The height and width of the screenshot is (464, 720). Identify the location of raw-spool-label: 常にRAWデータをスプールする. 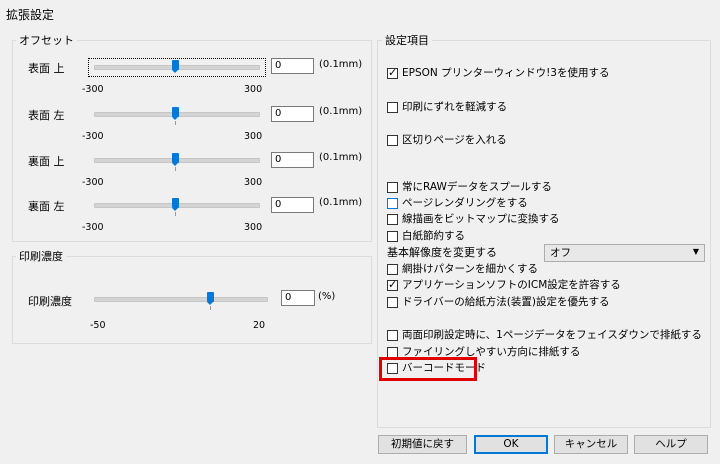
(477, 187).